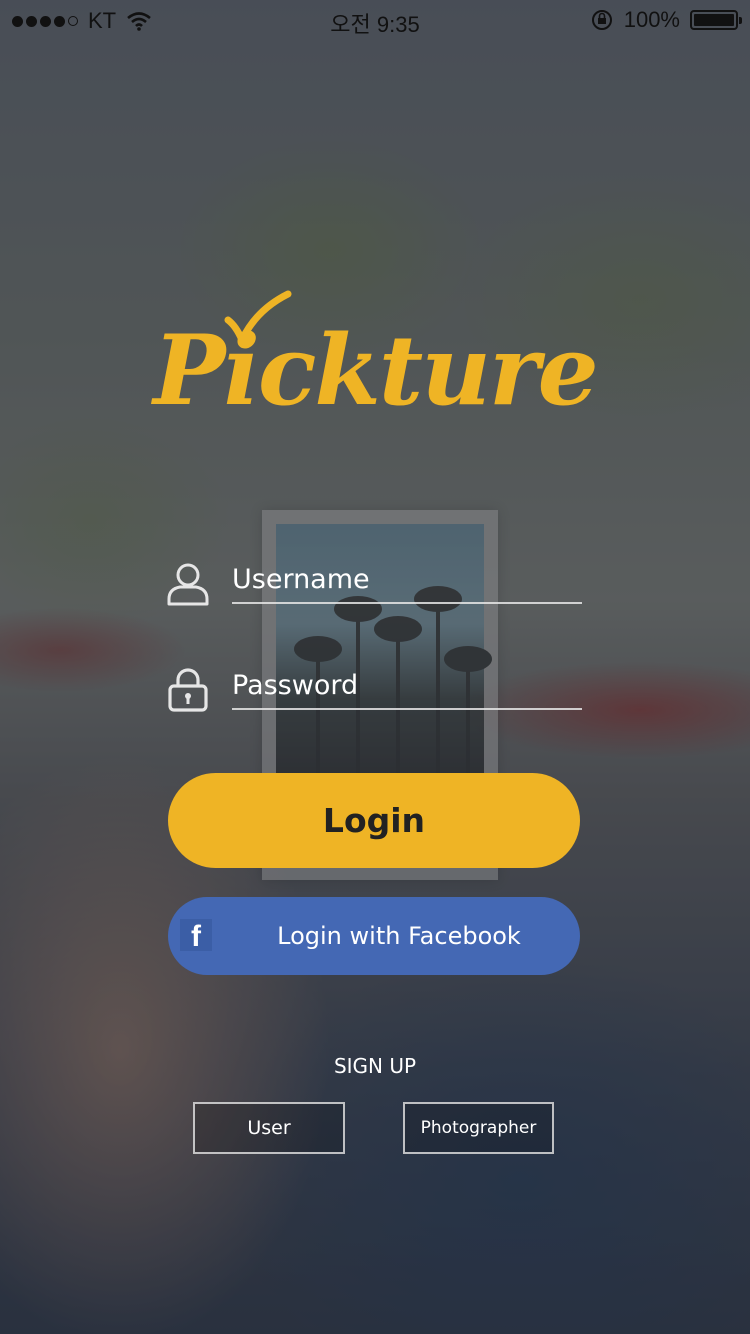 Image resolution: width=750 pixels, height=1334 pixels. I want to click on password-input, so click(407, 686).